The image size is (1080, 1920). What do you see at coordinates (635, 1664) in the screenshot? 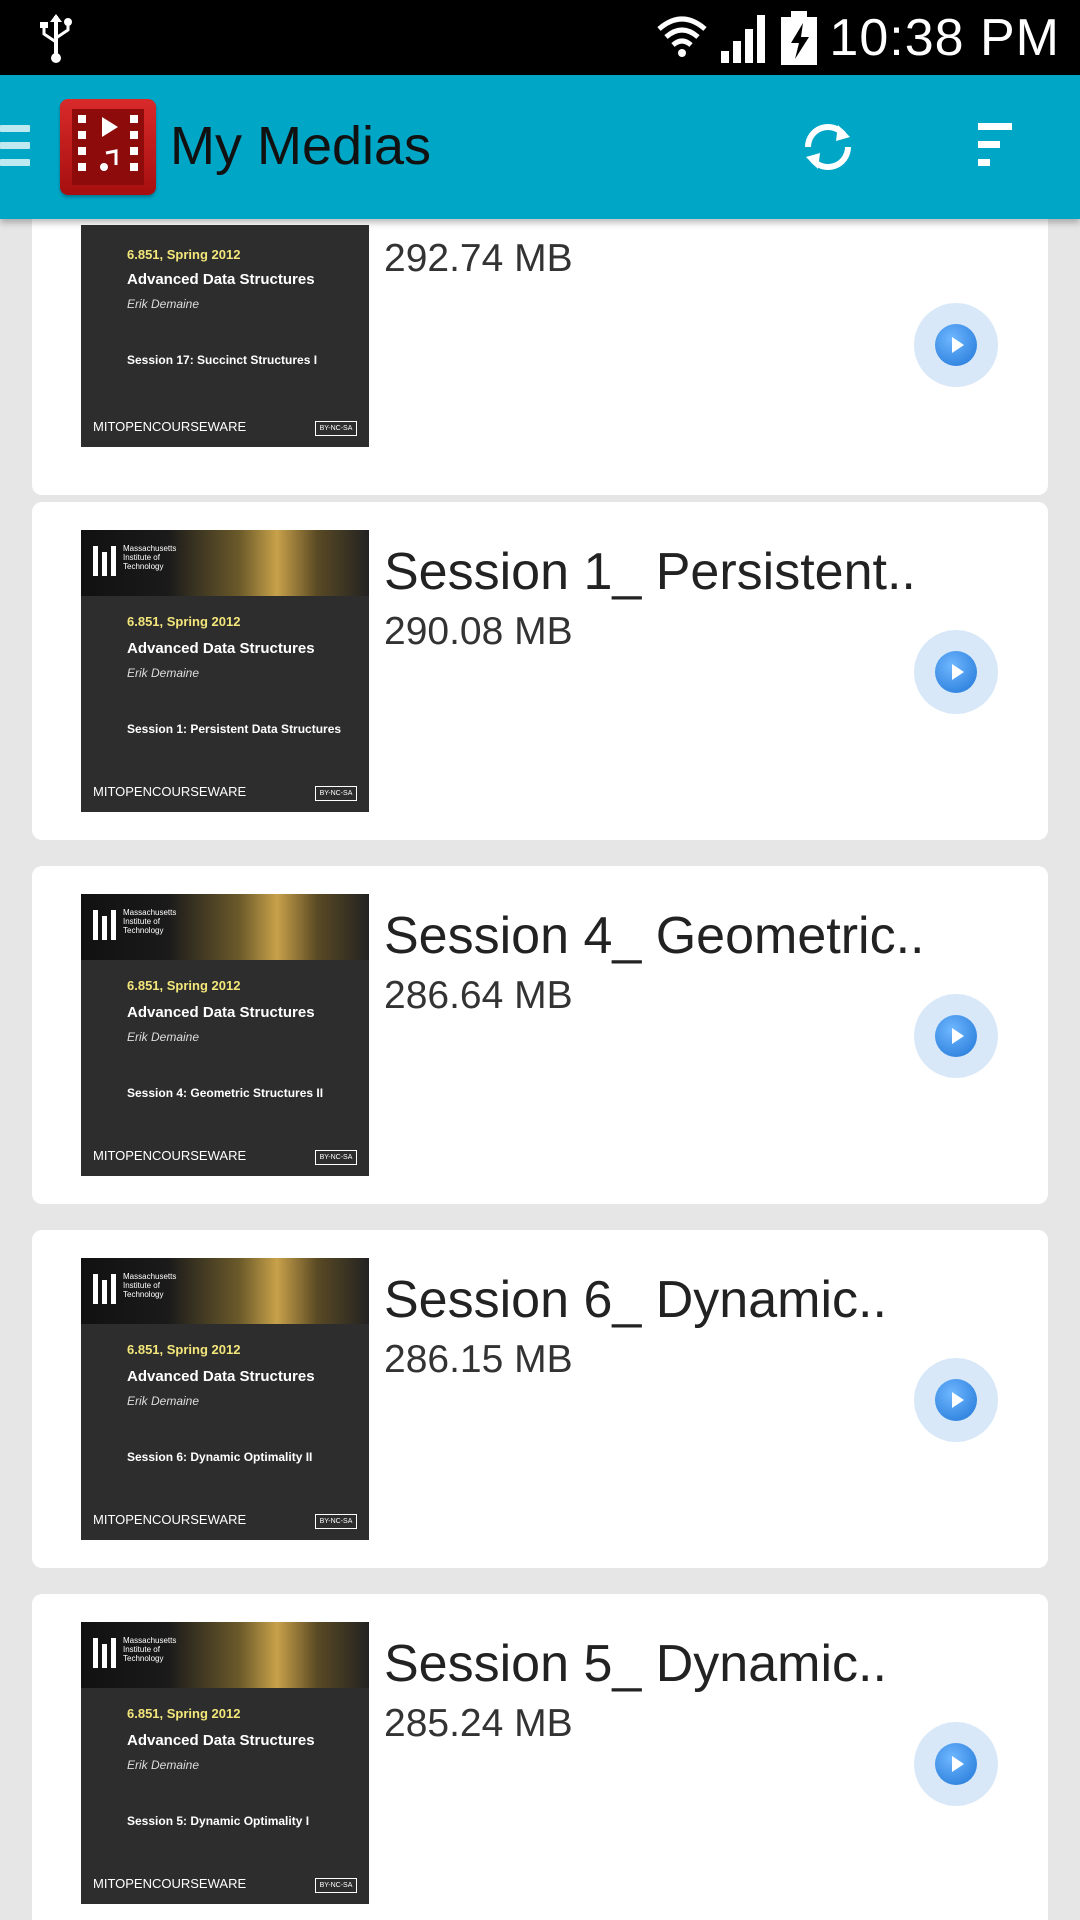
I see `media-title: Session 5_ Dynamic..` at bounding box center [635, 1664].